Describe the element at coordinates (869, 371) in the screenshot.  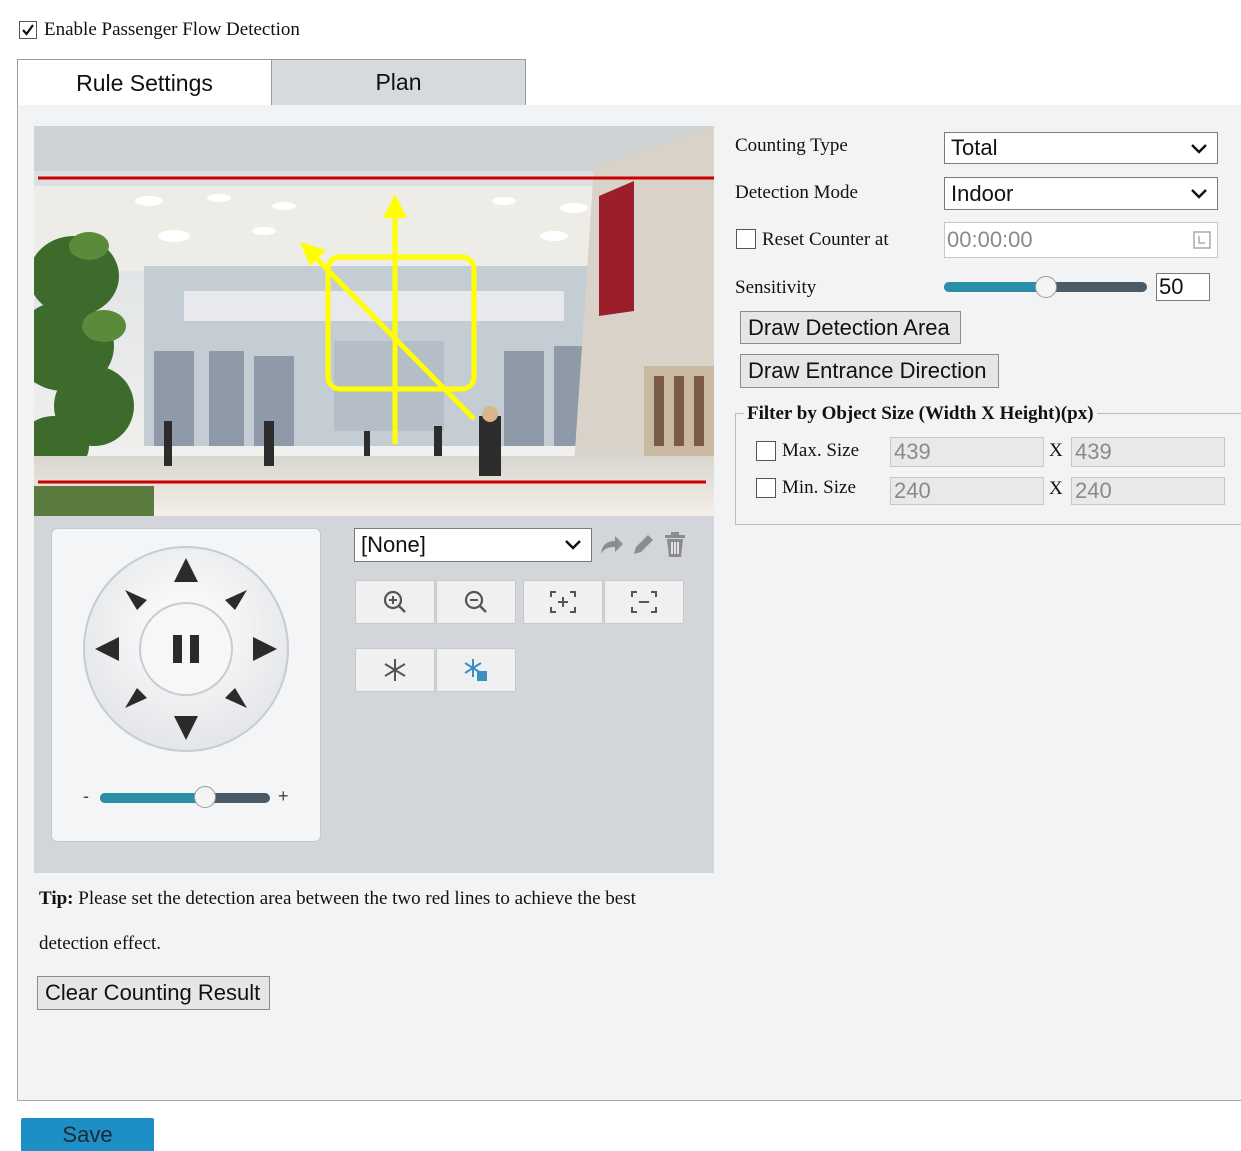
I see `draw-entrance-direction-button: Draw Entrance Direction` at that location.